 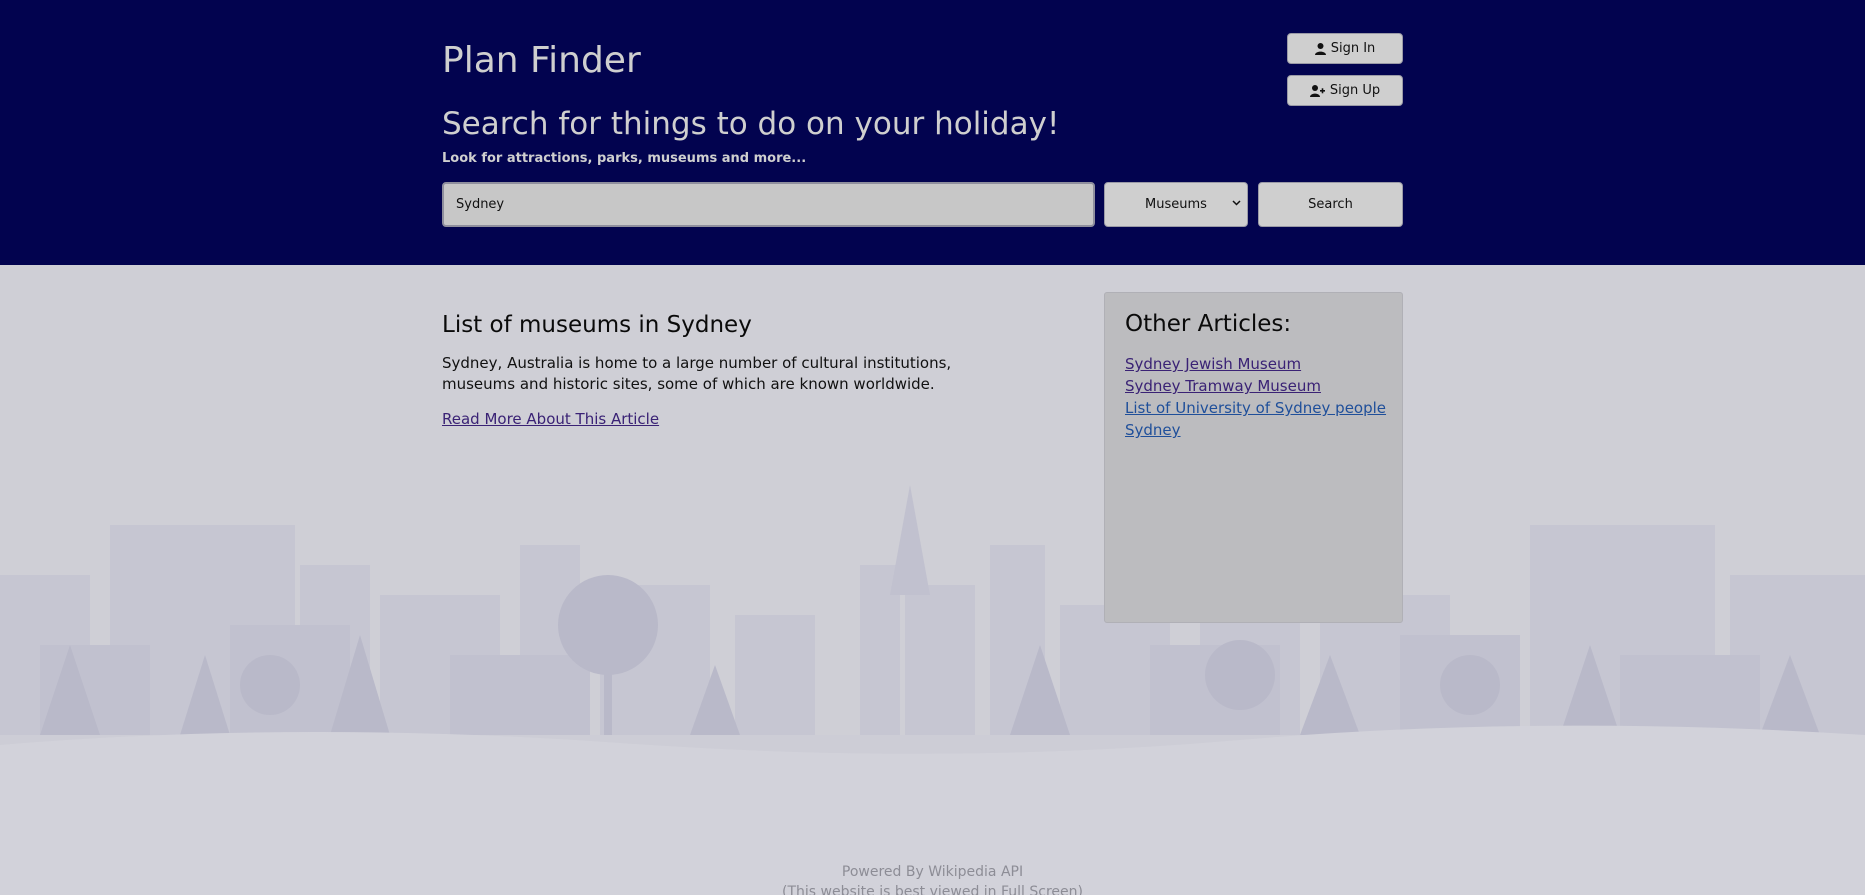 I want to click on article-link-sydney: Sydney, so click(x=1153, y=430).